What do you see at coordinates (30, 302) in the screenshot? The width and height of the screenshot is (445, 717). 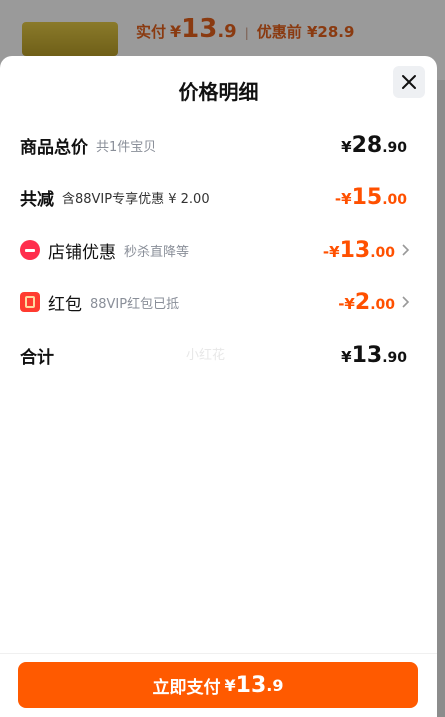 I see `red-packet-icon` at bounding box center [30, 302].